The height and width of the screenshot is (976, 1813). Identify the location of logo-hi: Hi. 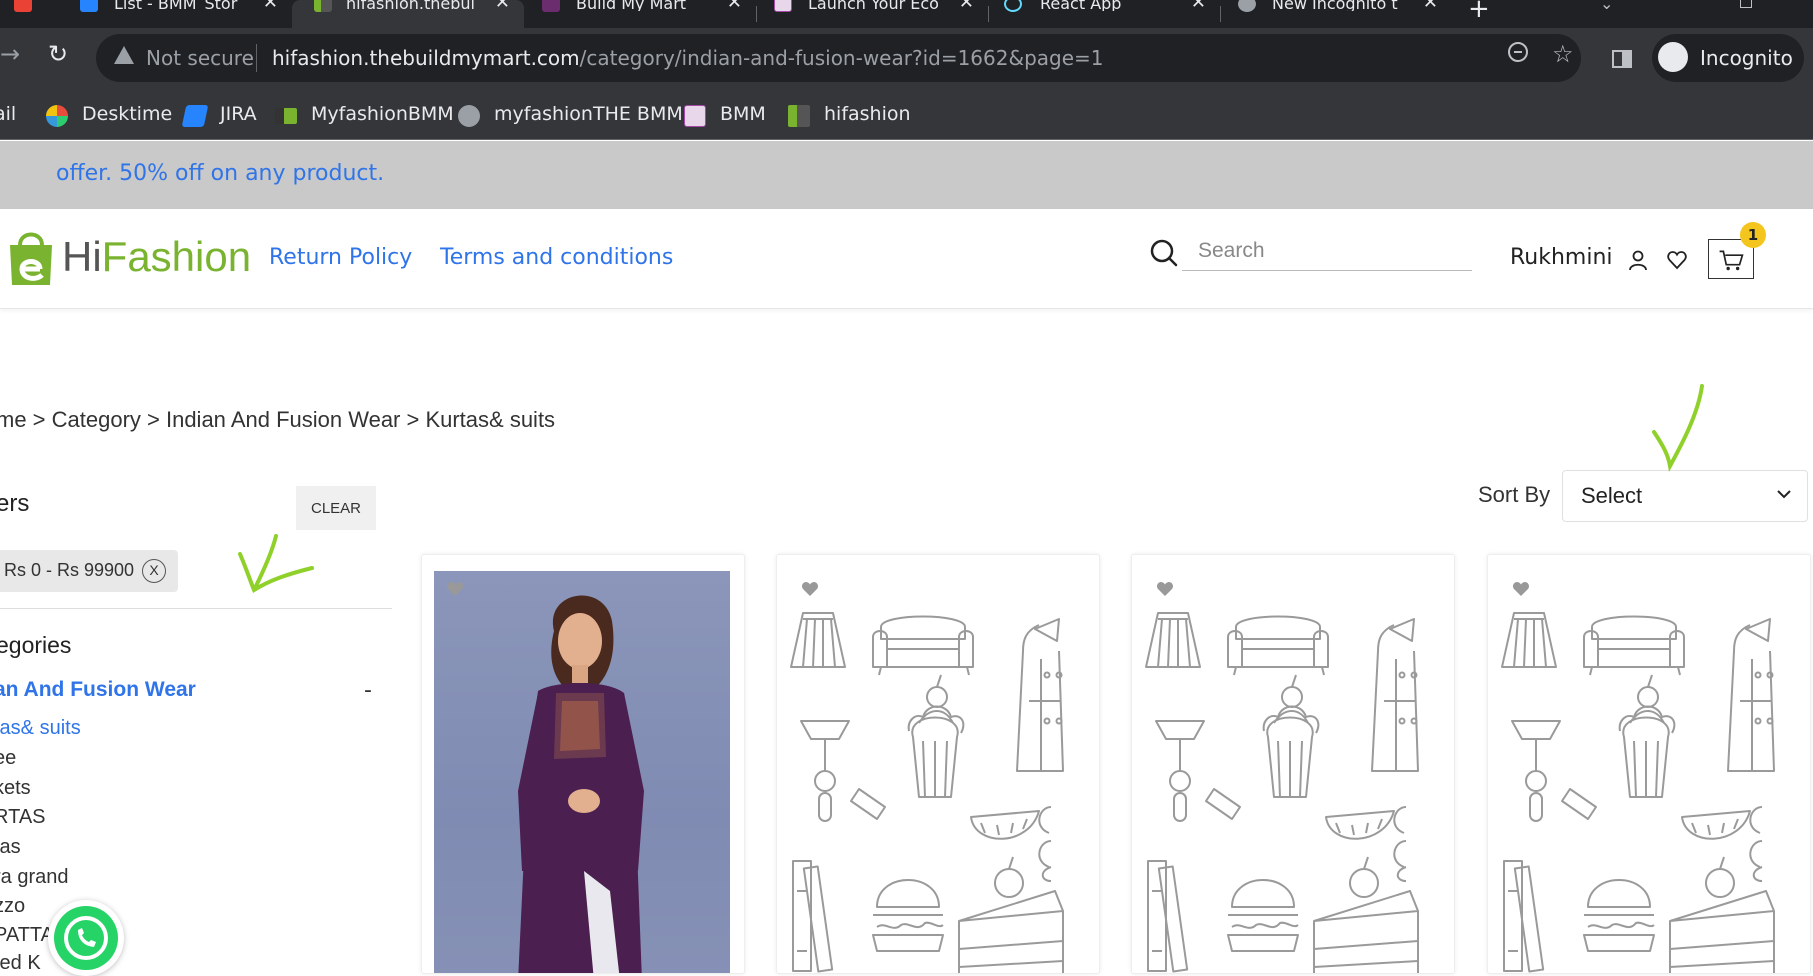
(82, 256).